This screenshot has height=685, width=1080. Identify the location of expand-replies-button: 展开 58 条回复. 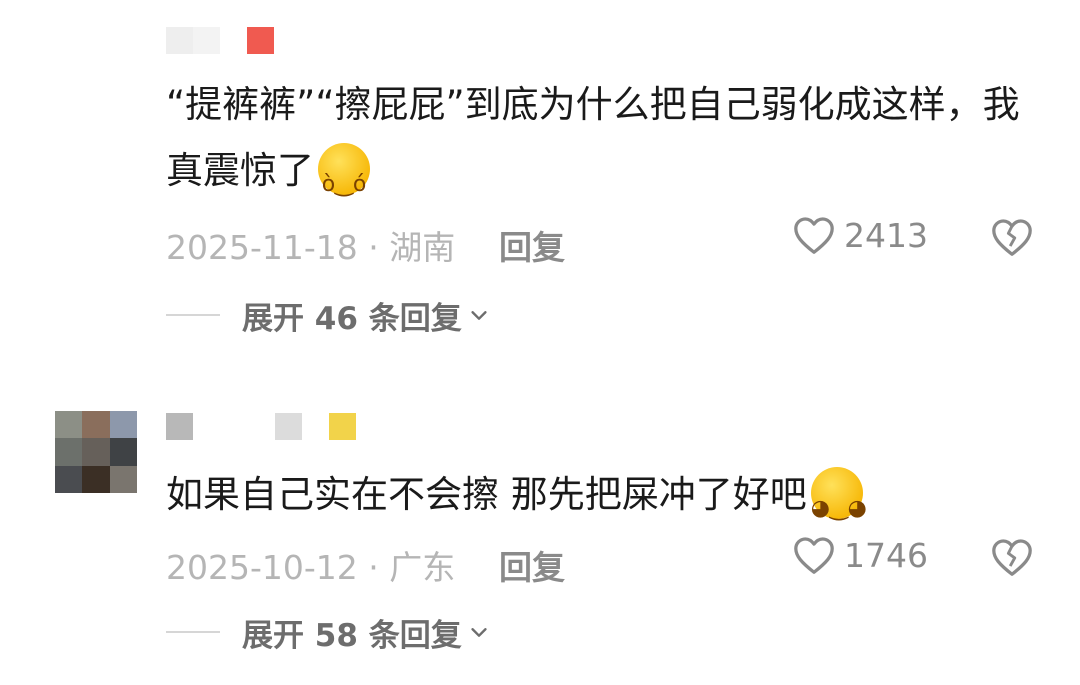
(328, 633).